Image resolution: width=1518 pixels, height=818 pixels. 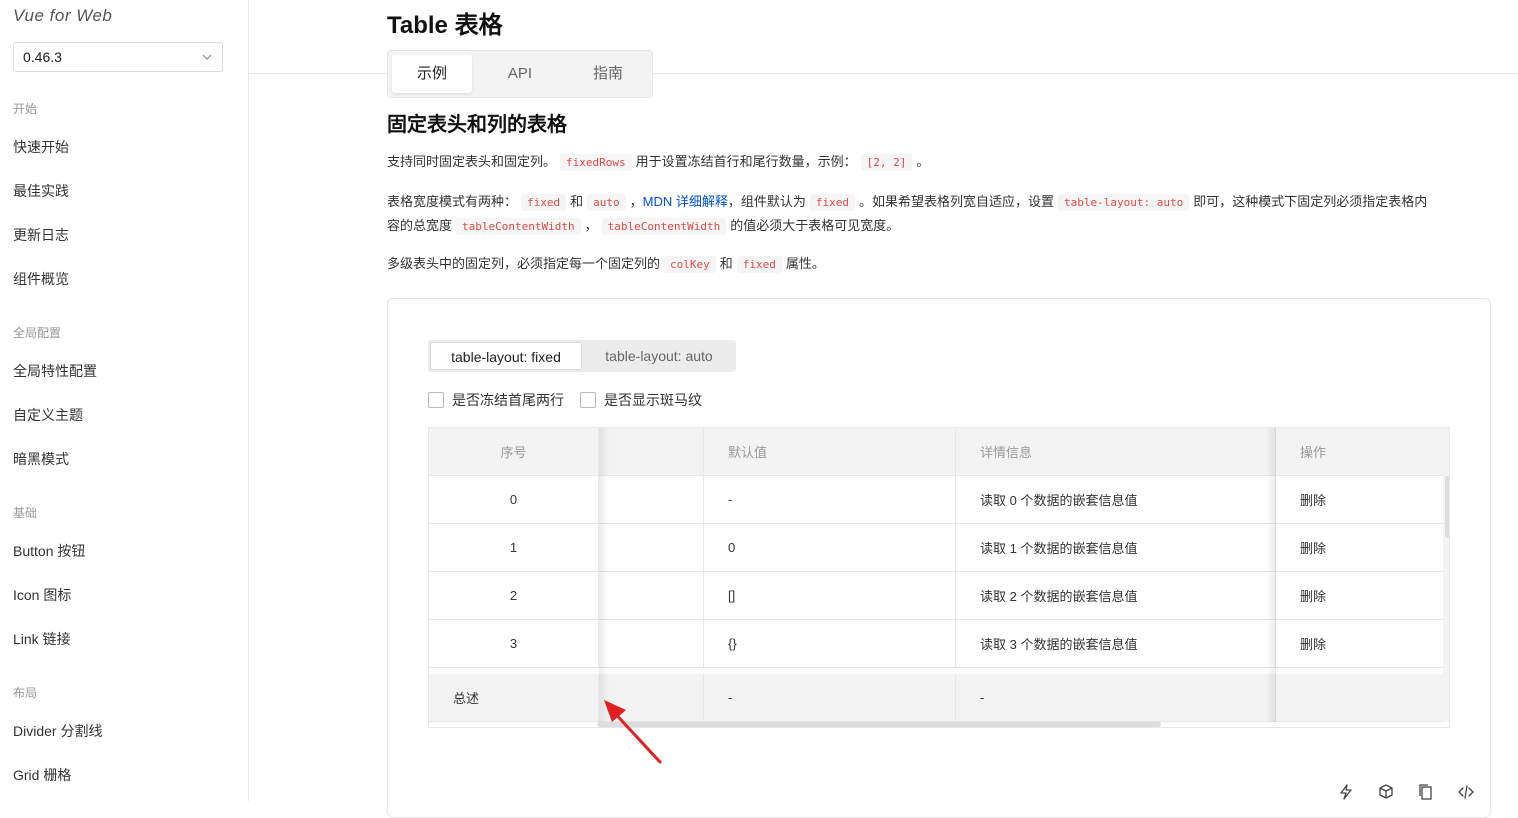 What do you see at coordinates (25, 109) in the screenshot?
I see `nav-group-start: 开始` at bounding box center [25, 109].